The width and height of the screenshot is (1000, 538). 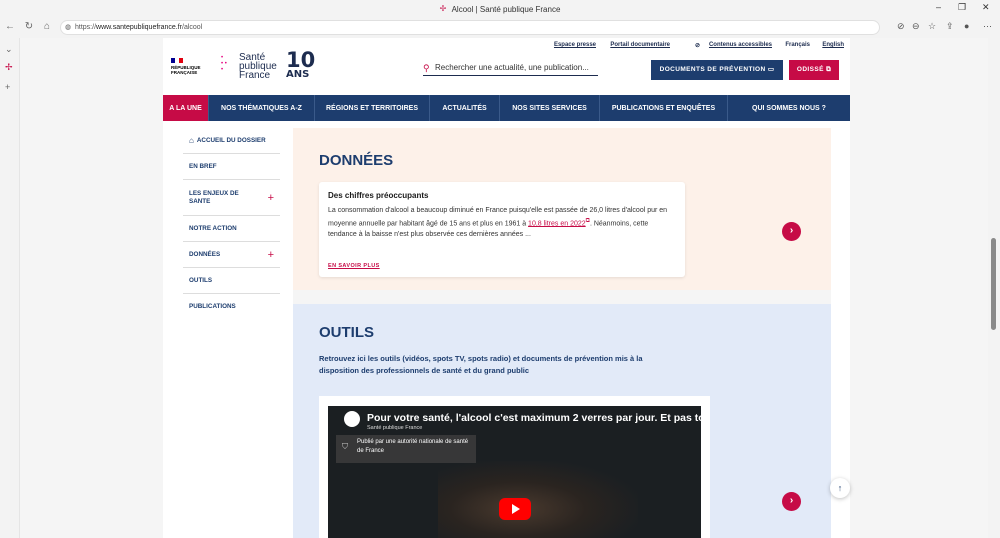 I want to click on donnees-title: DONNÉES, so click(x=356, y=160).